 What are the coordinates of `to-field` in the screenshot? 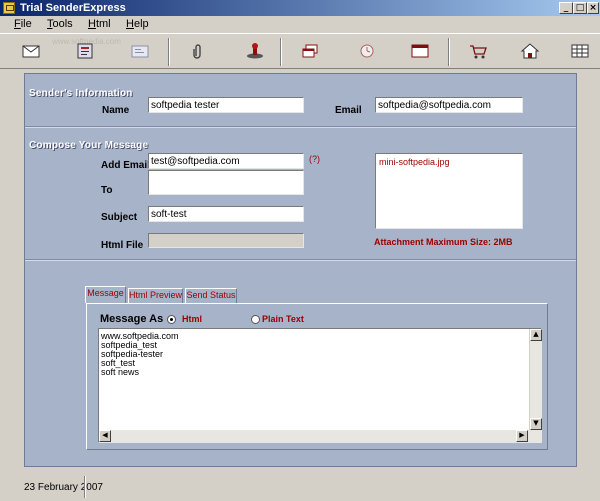 It's located at (226, 182).